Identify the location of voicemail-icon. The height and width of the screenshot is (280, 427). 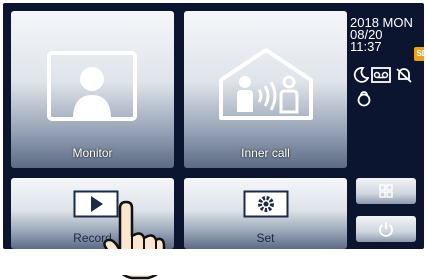
(381, 75).